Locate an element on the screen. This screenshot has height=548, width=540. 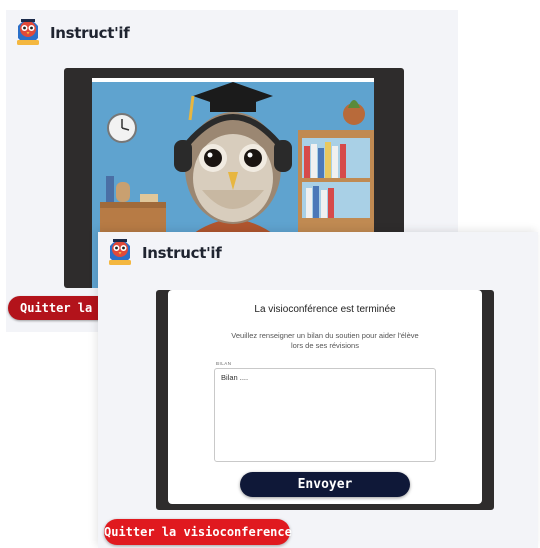
quit-videoconference-button: Quitter la visioconference is located at coordinates (198, 532).